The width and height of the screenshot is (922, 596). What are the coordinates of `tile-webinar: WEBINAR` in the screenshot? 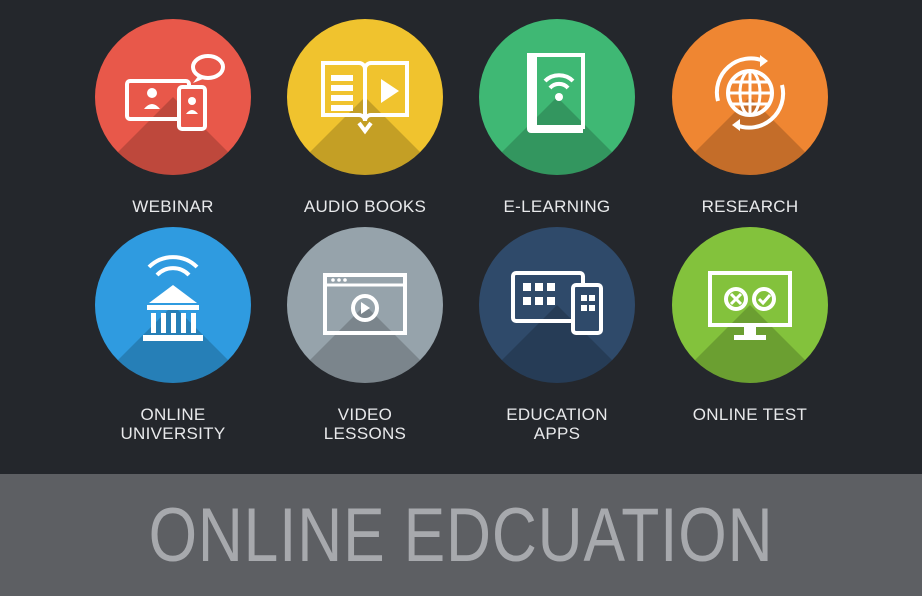 It's located at (173, 117).